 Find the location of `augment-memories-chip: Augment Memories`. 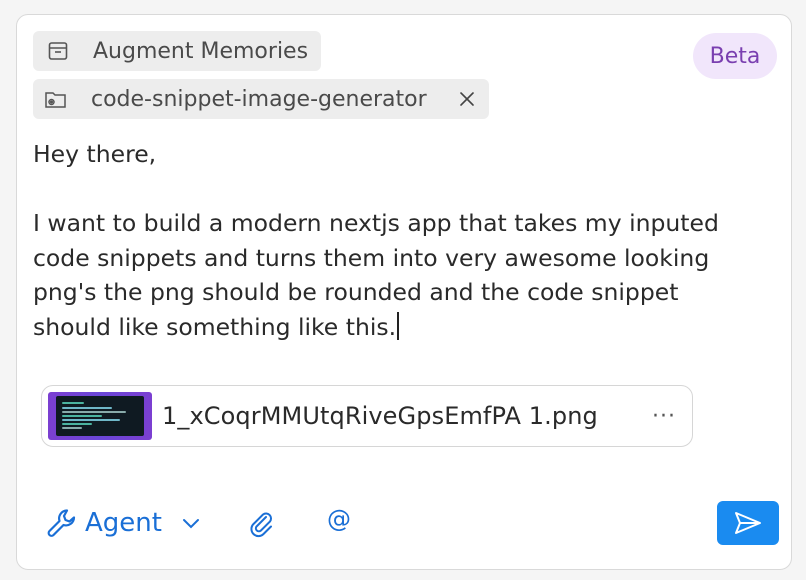

augment-memories-chip: Augment Memories is located at coordinates (177, 51).